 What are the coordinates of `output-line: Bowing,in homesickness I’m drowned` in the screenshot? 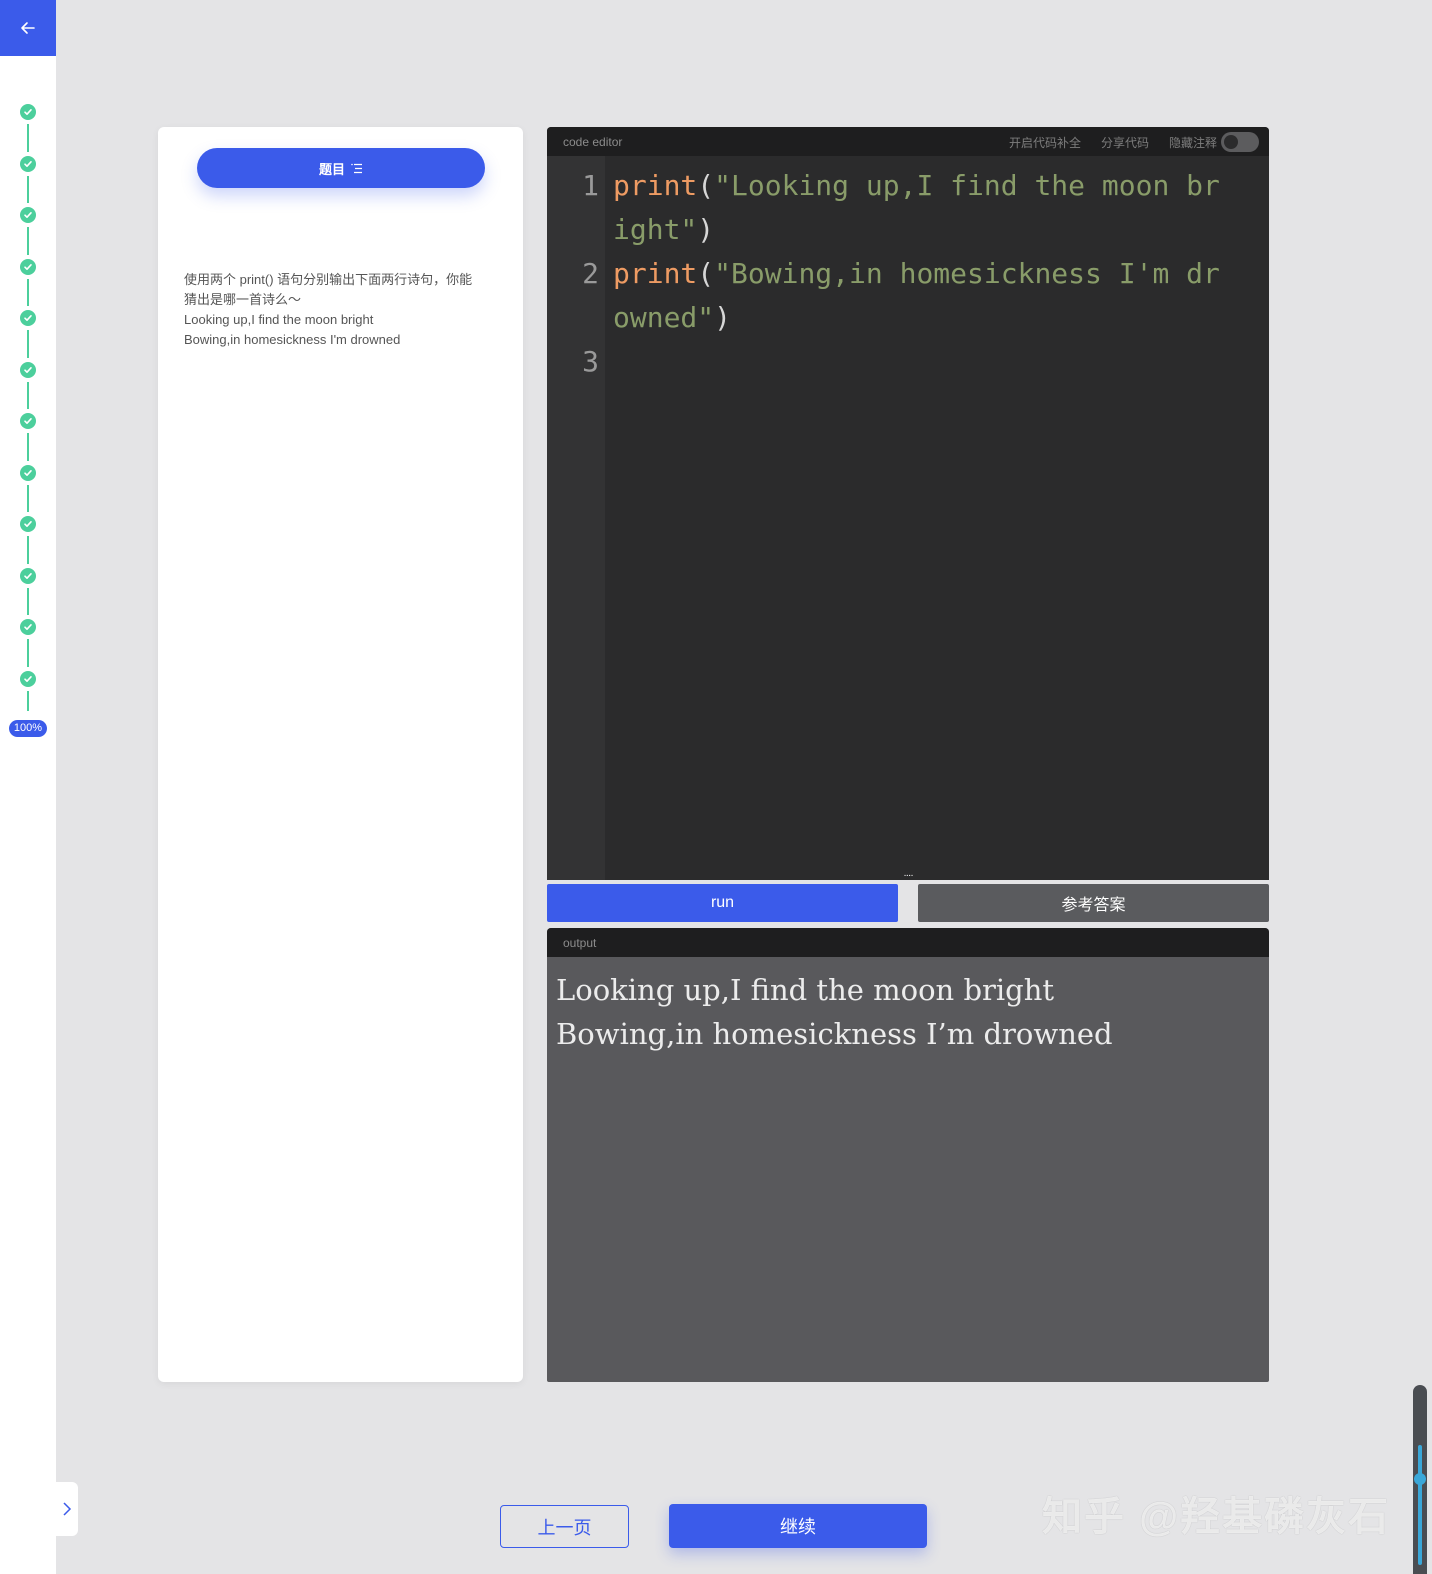 It's located at (834, 1034).